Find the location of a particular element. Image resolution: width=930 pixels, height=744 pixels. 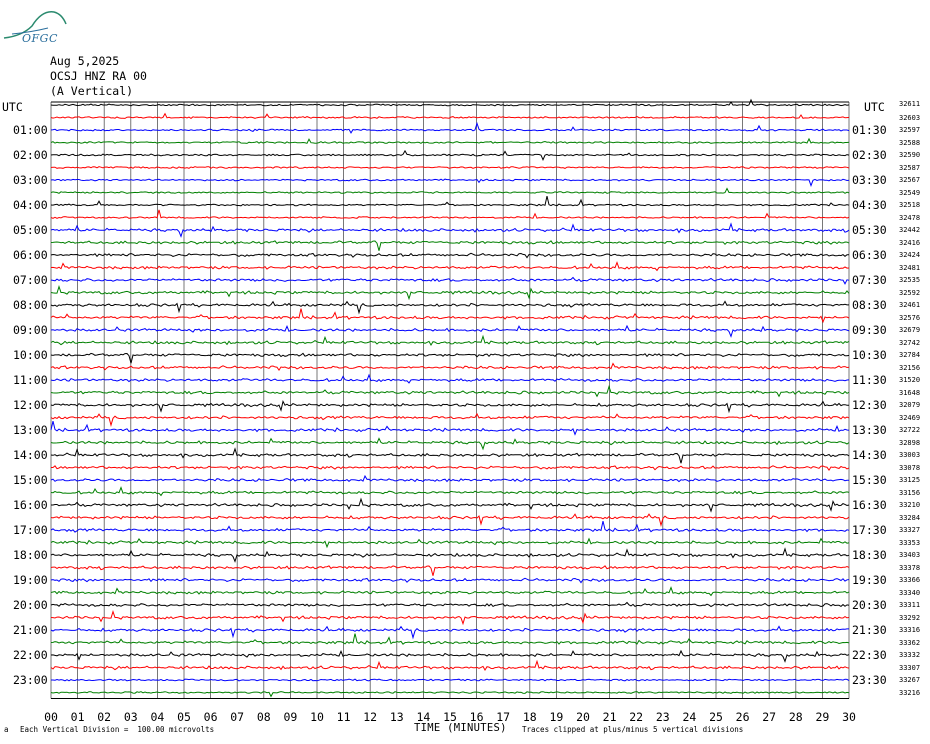

x-tick-label: 30 is located at coordinates (849, 717).